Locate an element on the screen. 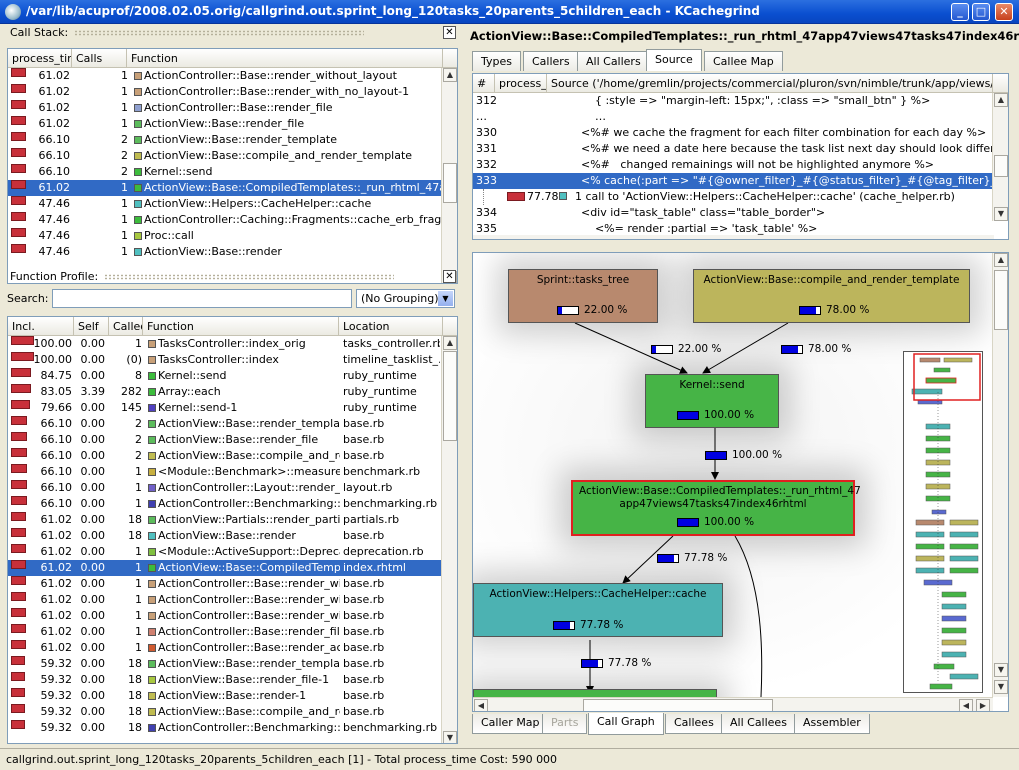  close-button: ✕ is located at coordinates (1004, 12).